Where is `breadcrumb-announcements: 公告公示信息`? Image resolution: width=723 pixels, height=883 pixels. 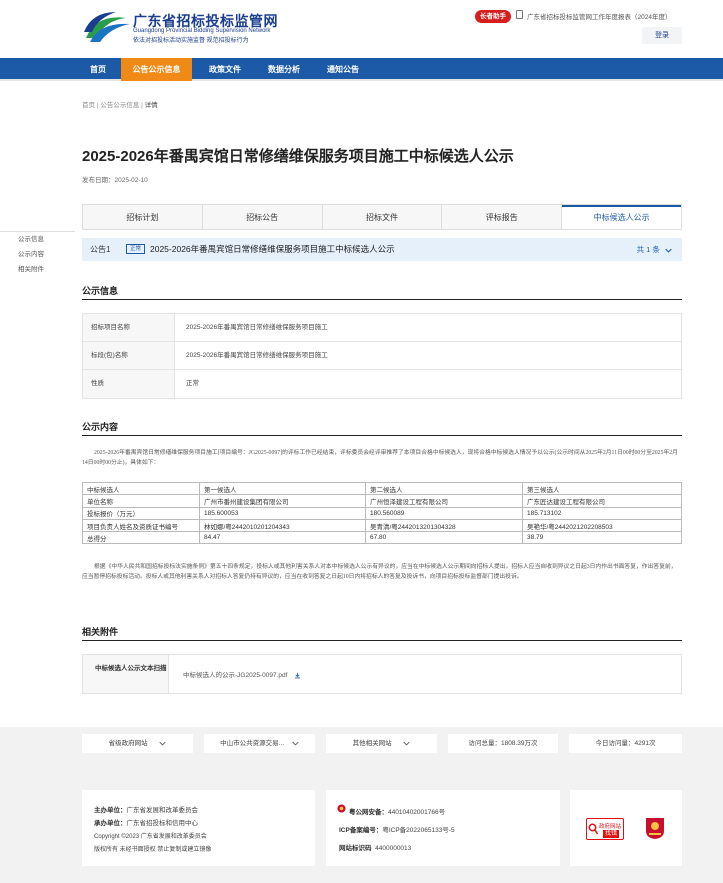 breadcrumb-announcements: 公告公示信息 is located at coordinates (119, 105).